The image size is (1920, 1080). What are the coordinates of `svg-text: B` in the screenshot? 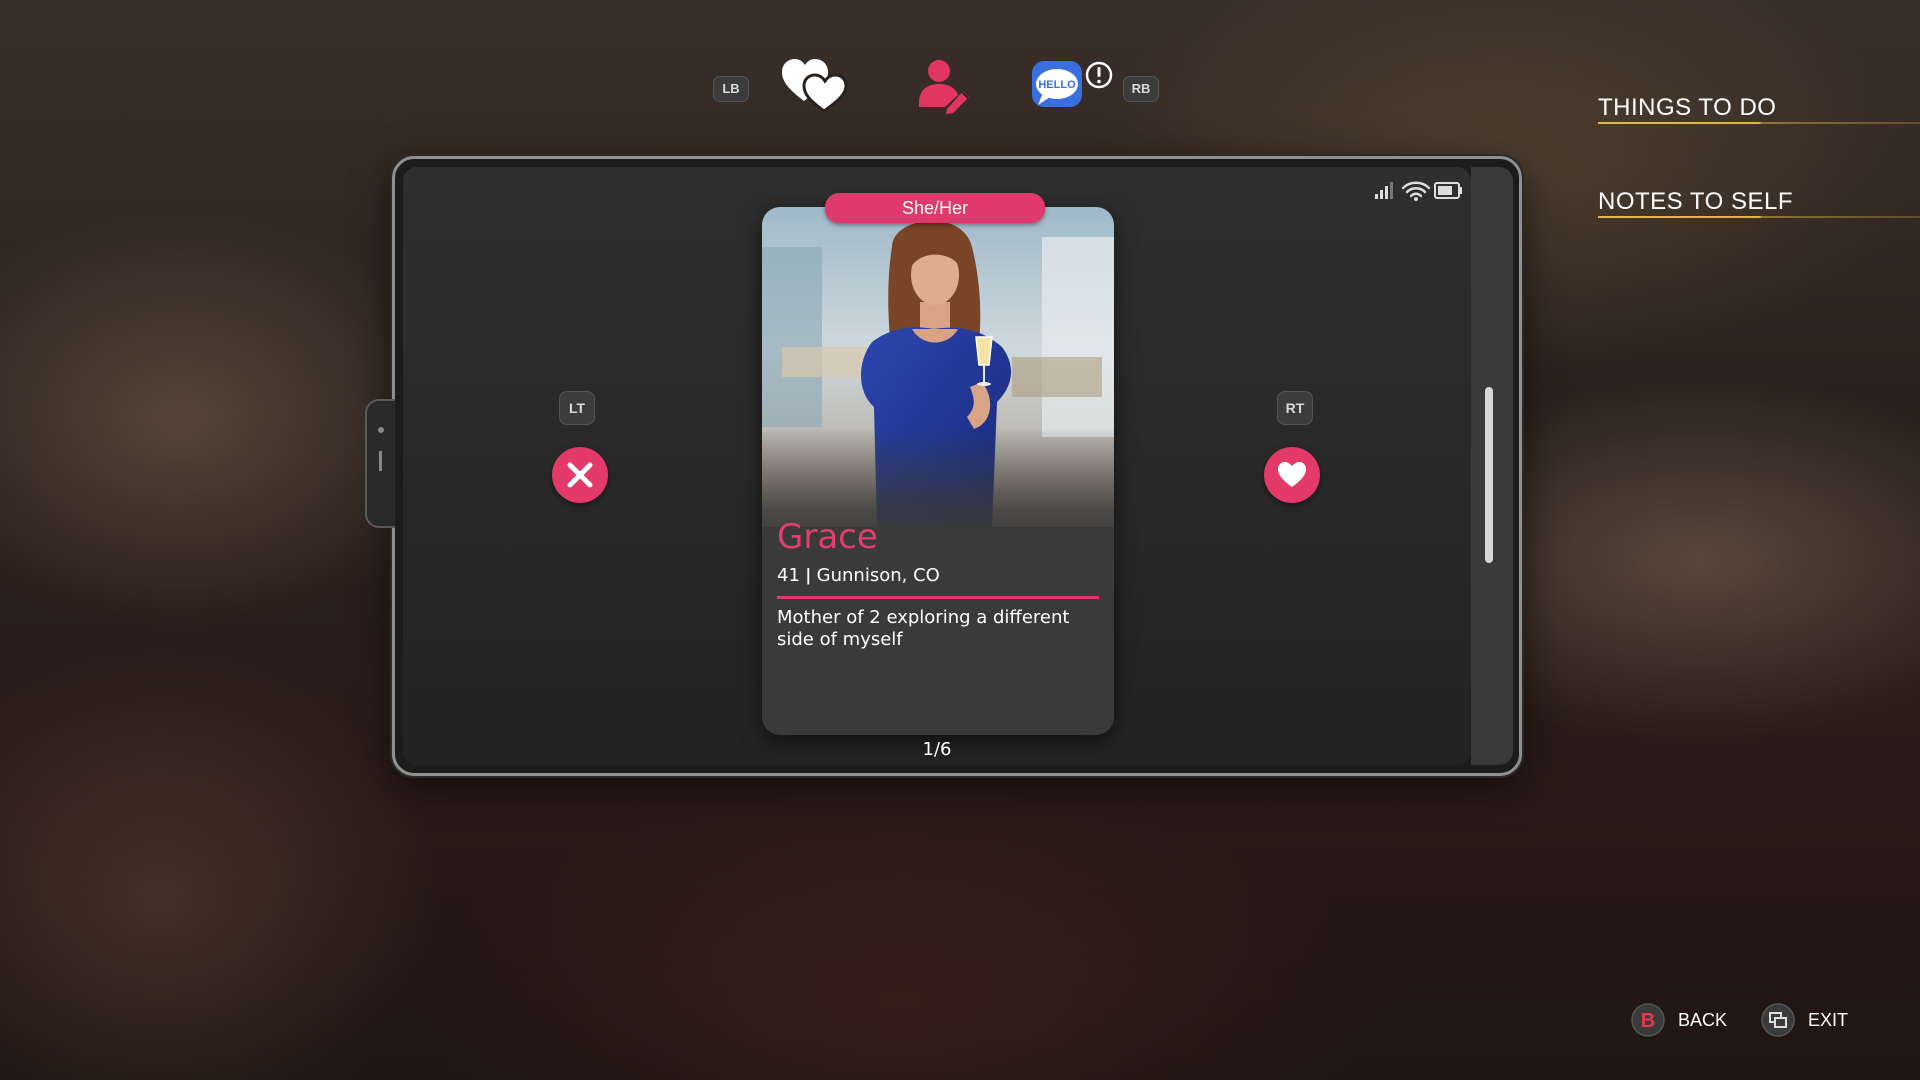 It's located at (1648, 1021).